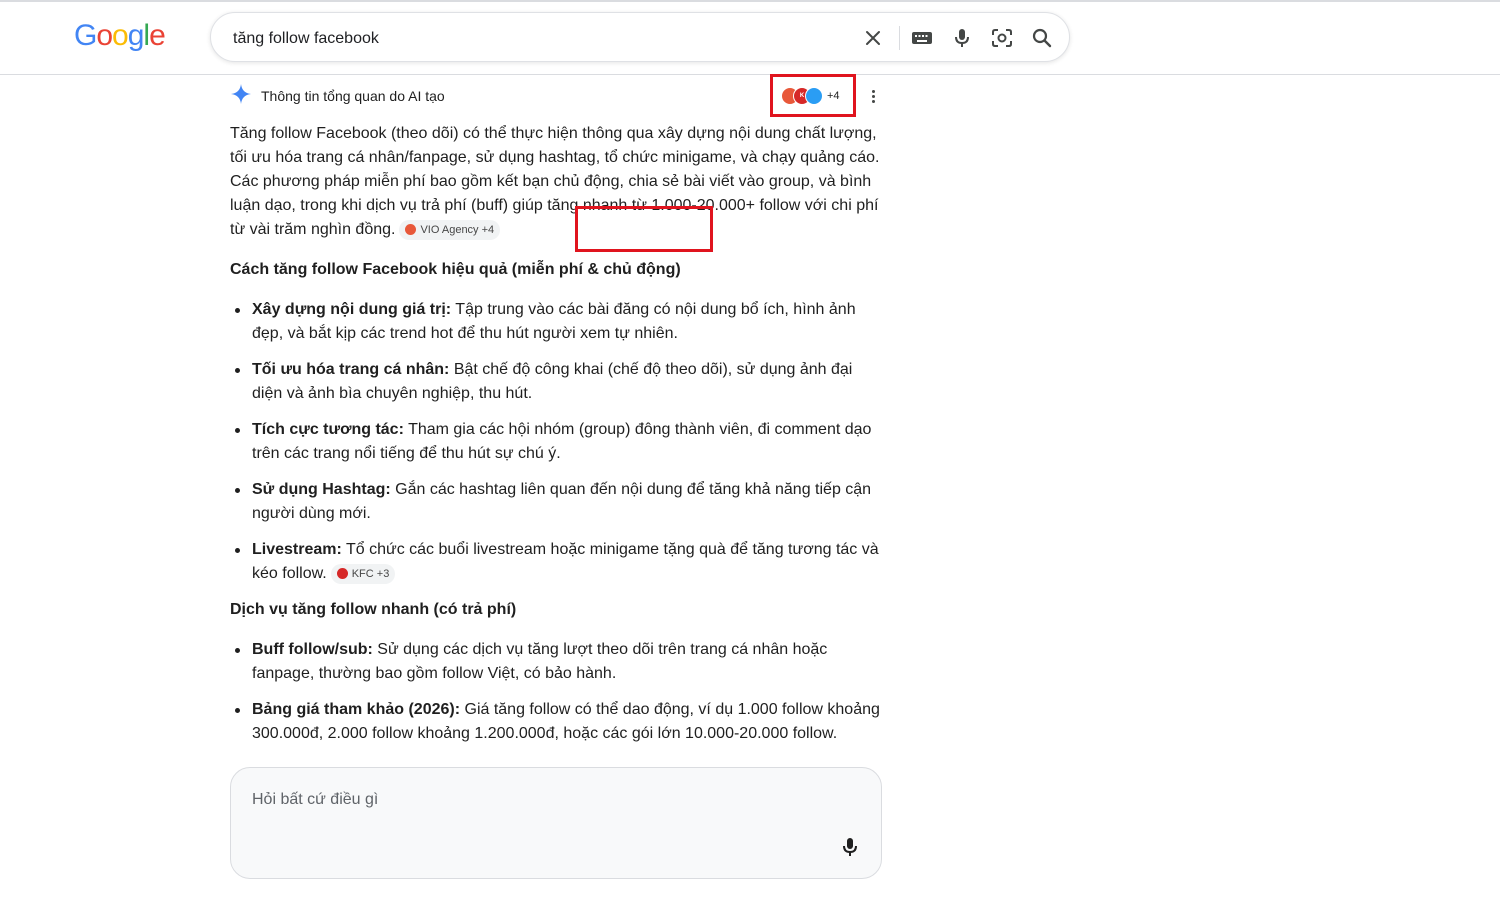  What do you see at coordinates (157, 35) in the screenshot?
I see `logo-letter: e` at bounding box center [157, 35].